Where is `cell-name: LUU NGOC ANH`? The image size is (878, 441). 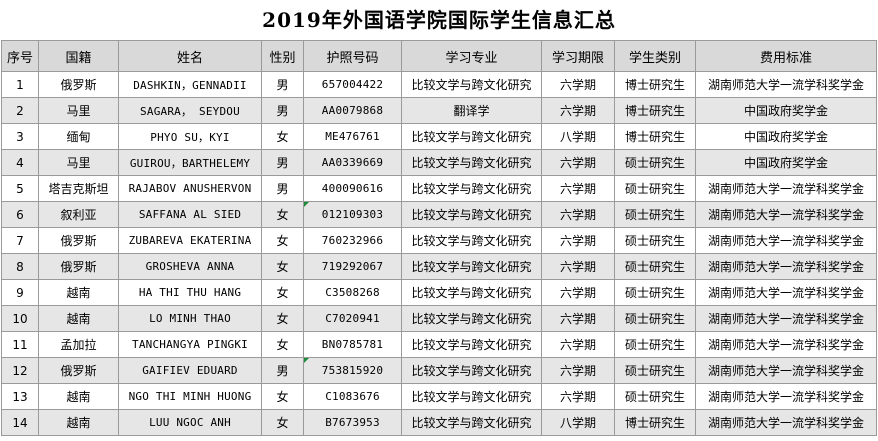
cell-name: LUU NGOC ANH is located at coordinates (190, 422).